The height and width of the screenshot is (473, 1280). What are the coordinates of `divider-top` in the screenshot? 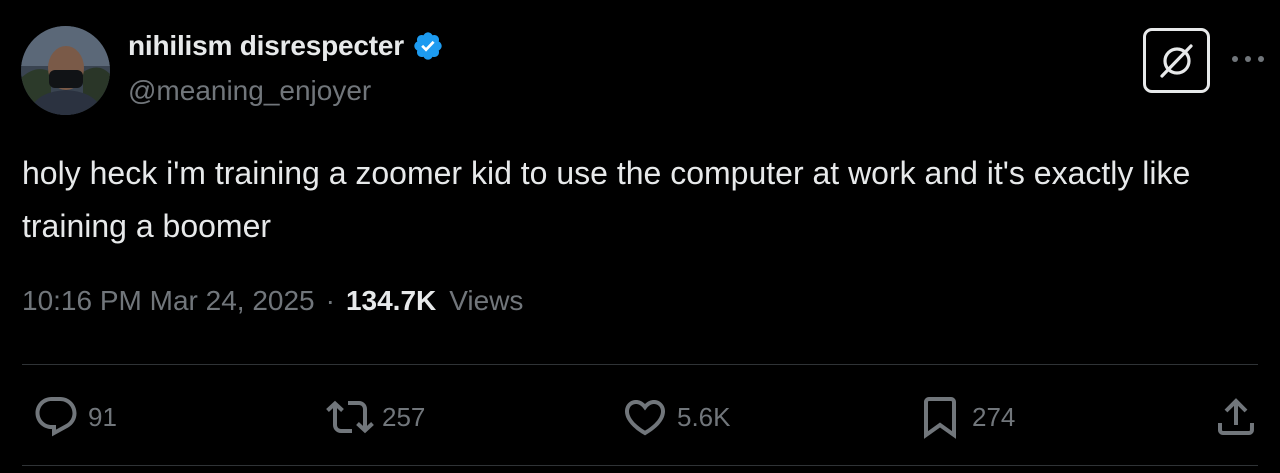 It's located at (640, 364).